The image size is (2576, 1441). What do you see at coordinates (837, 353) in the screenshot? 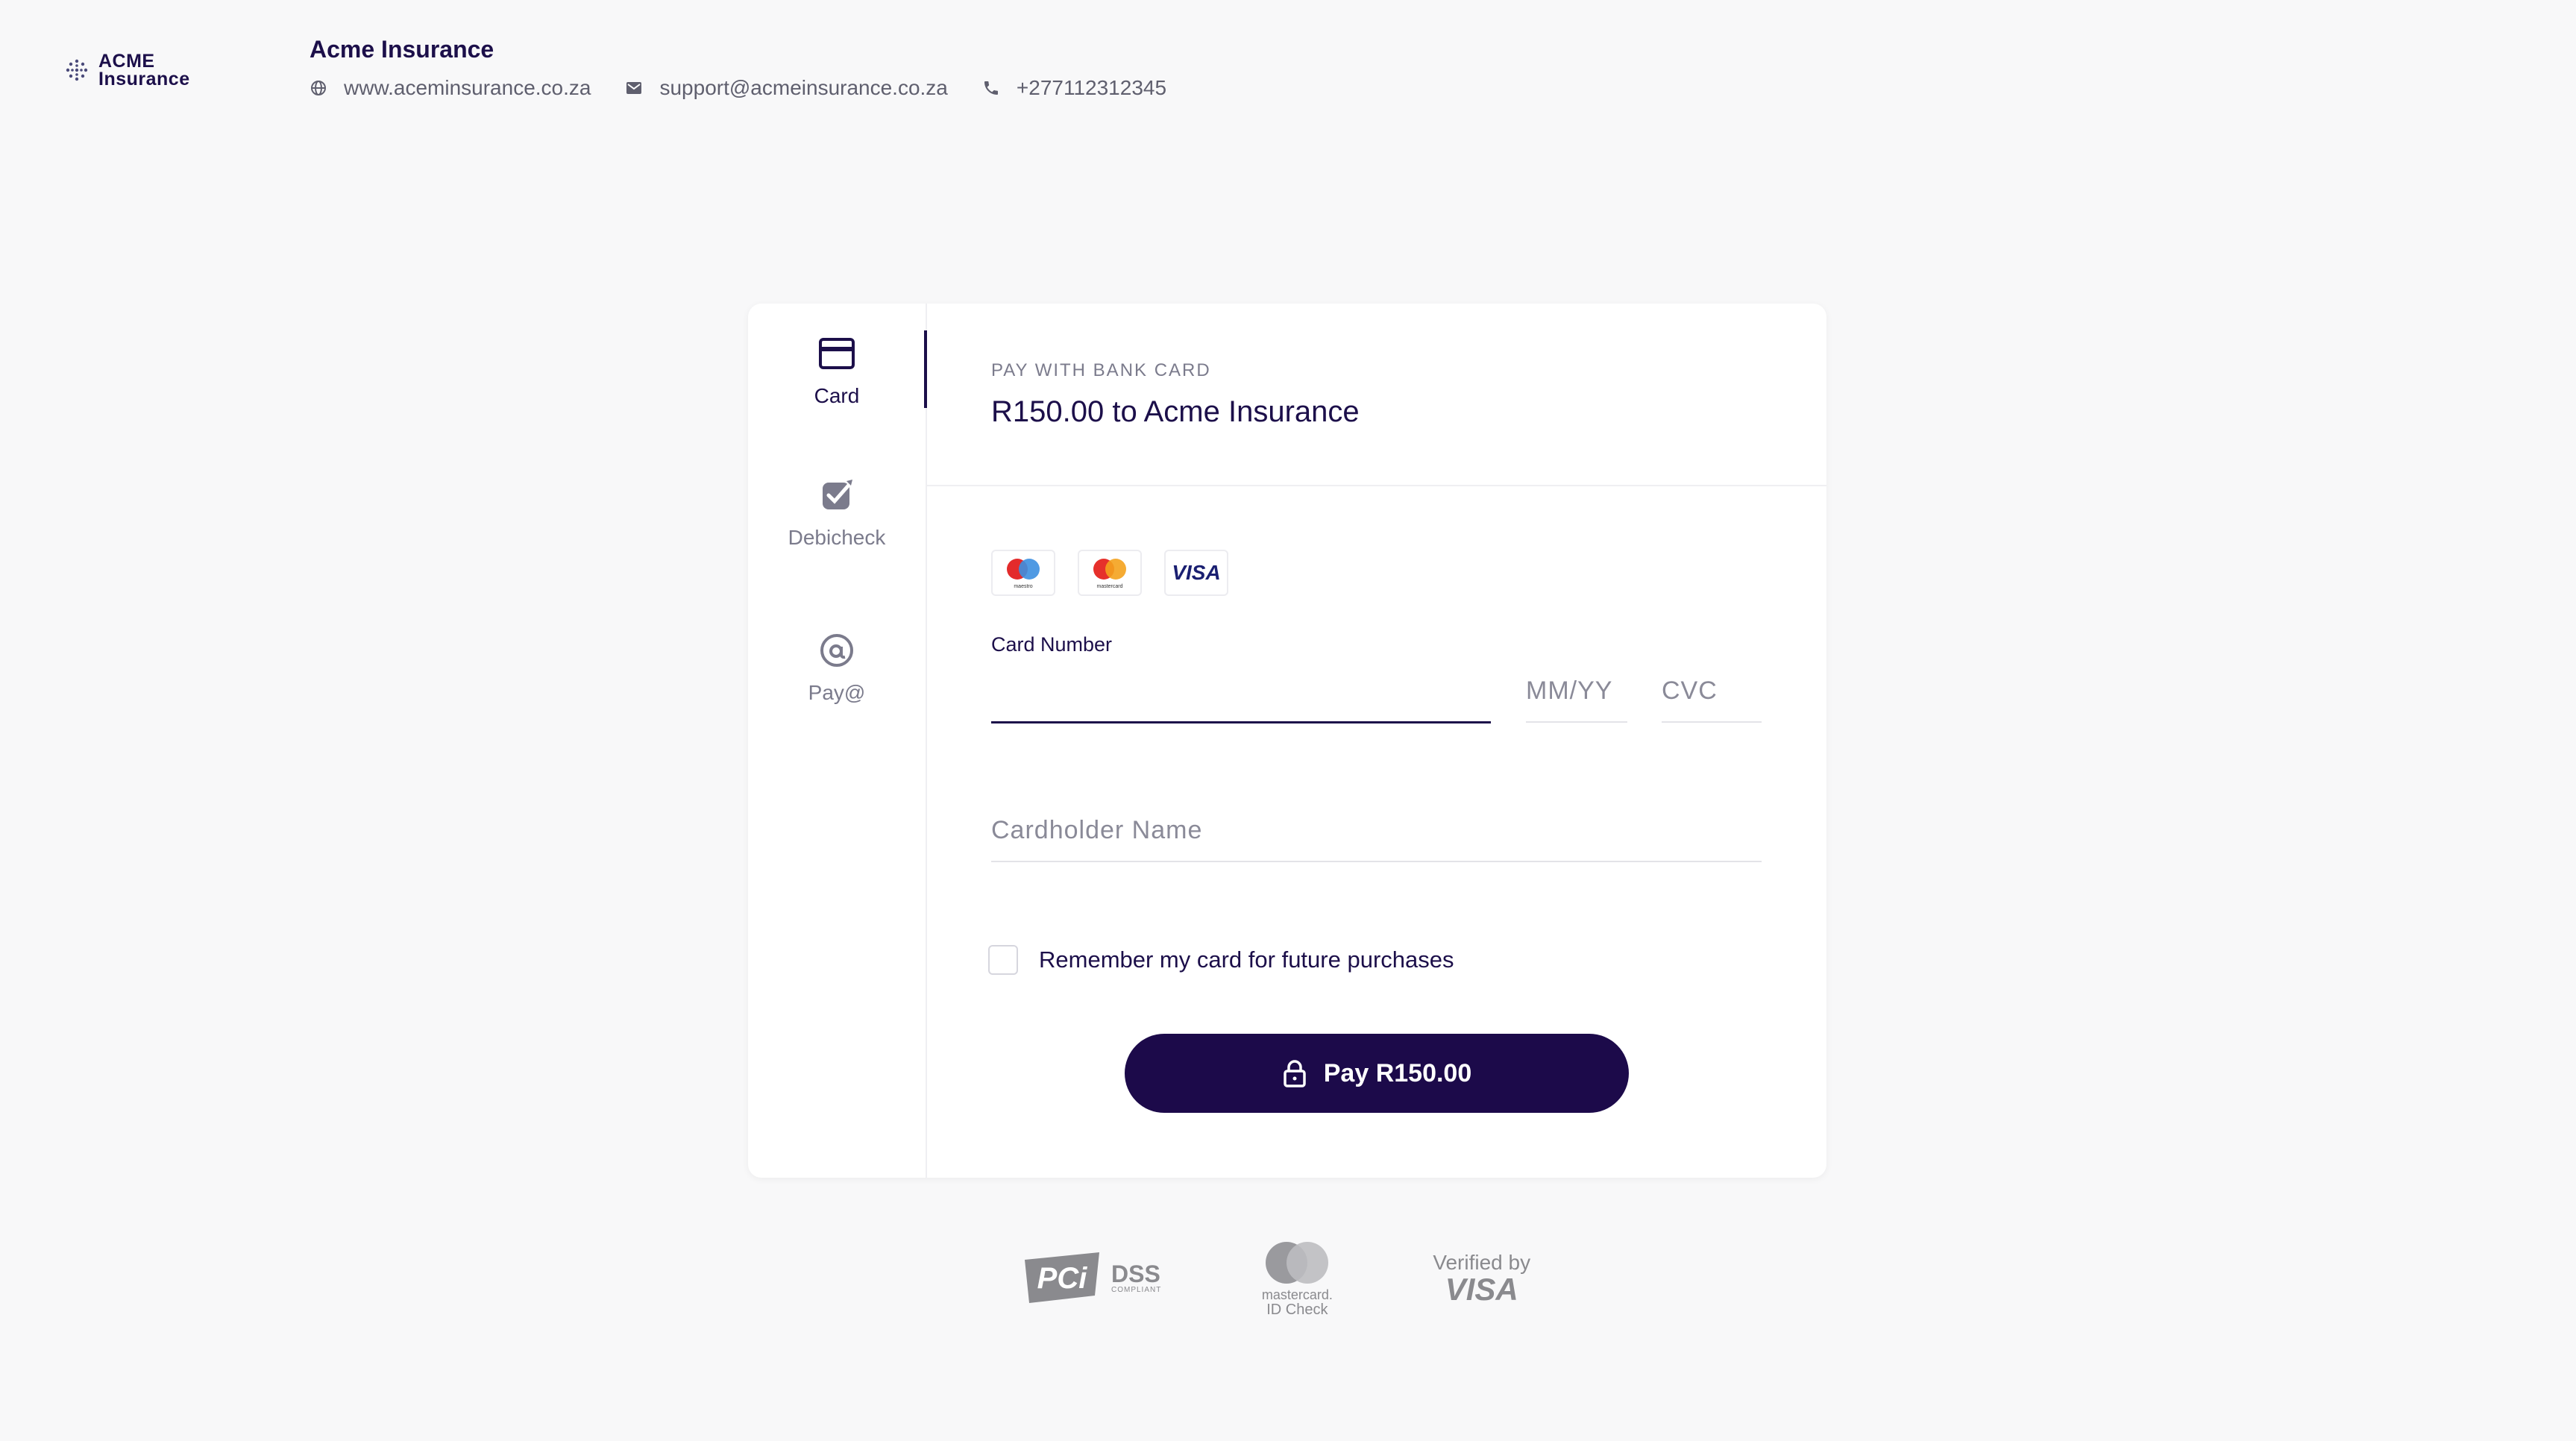
I see `credit-card-icon` at bounding box center [837, 353].